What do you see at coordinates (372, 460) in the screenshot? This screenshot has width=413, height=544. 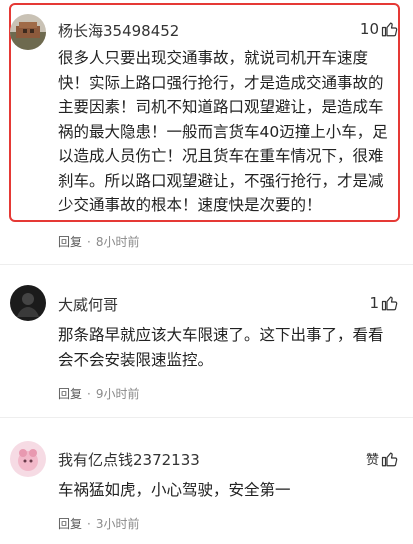 I see `like-count: 赞` at bounding box center [372, 460].